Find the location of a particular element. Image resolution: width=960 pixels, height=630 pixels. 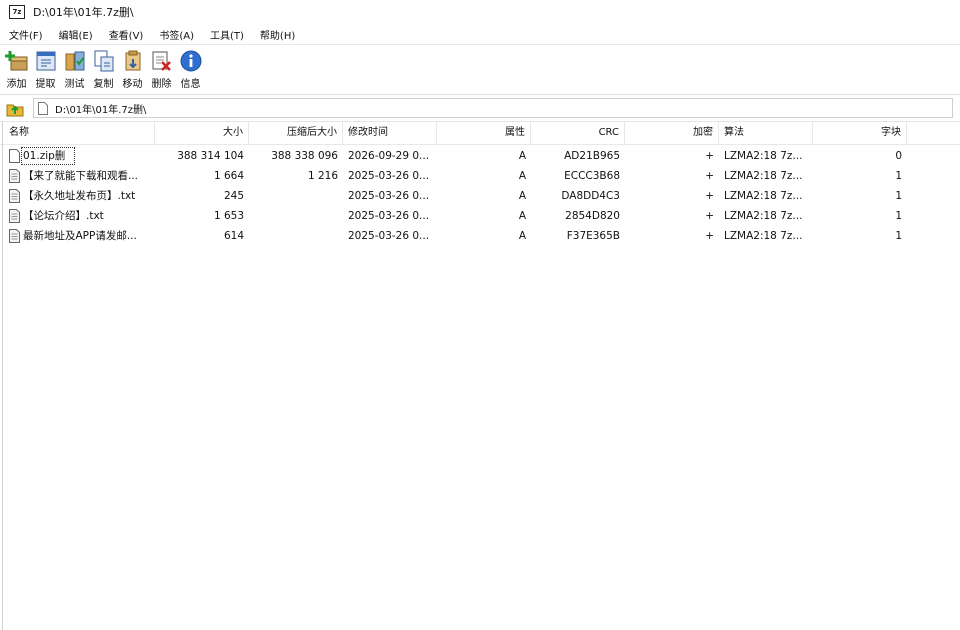

column-header-crc: CRC is located at coordinates (578, 133).